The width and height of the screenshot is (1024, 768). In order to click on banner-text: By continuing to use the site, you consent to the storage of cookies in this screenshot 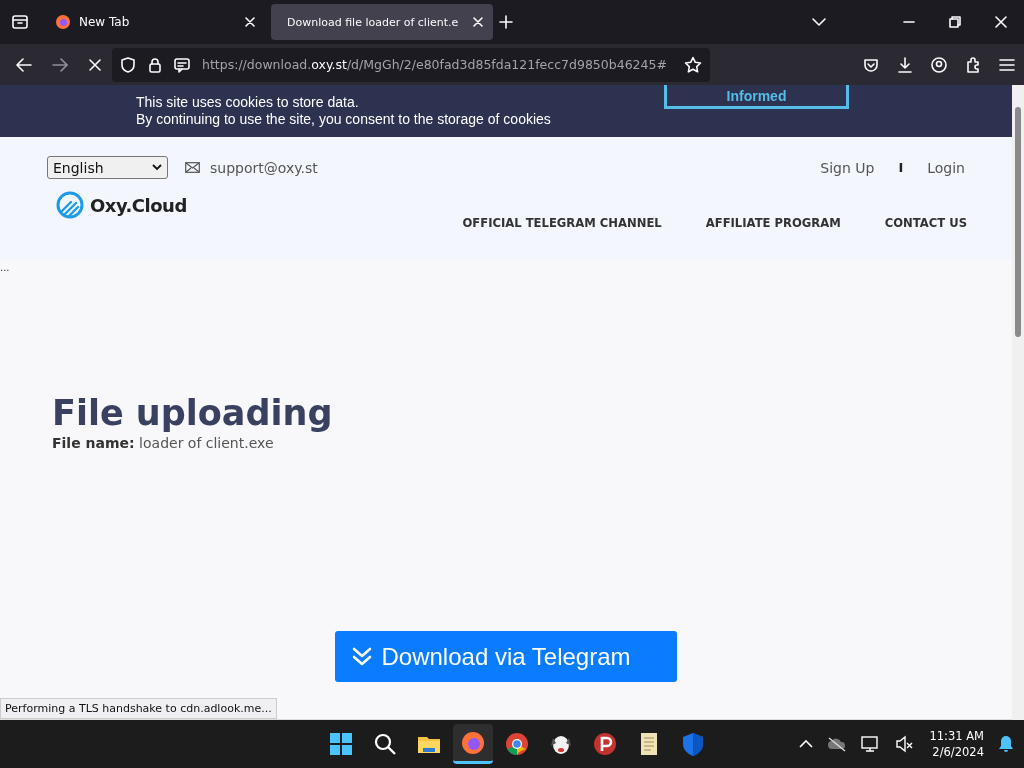, I will do `click(343, 119)`.